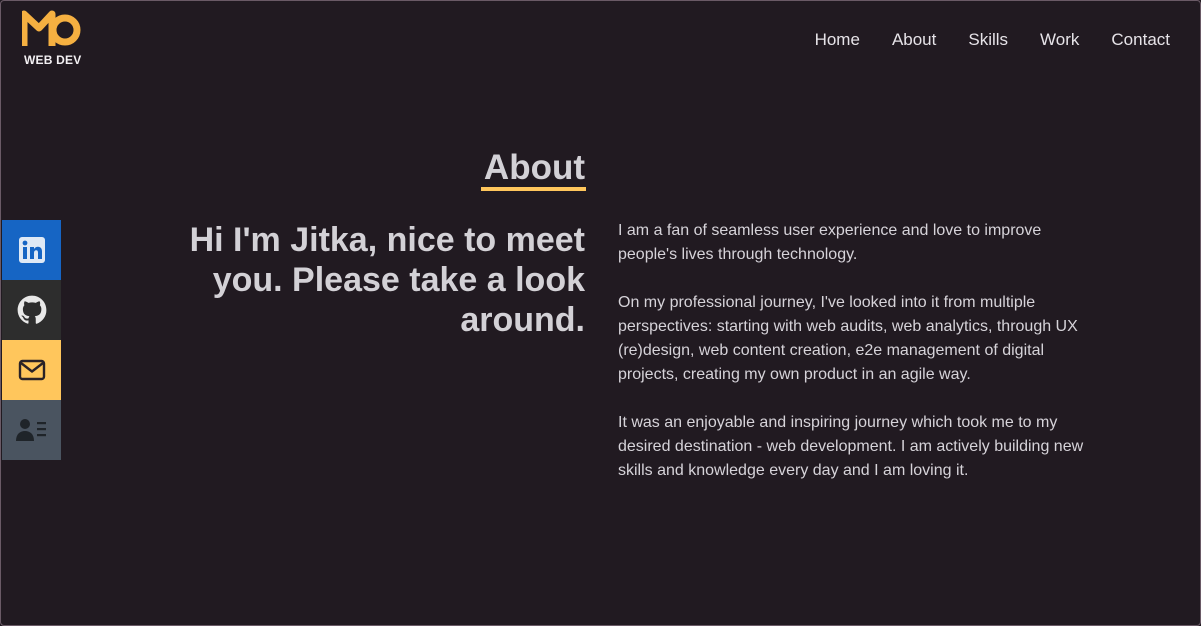 This screenshot has width=1201, height=626. What do you see at coordinates (1059, 40) in the screenshot?
I see `nav-work: Work` at bounding box center [1059, 40].